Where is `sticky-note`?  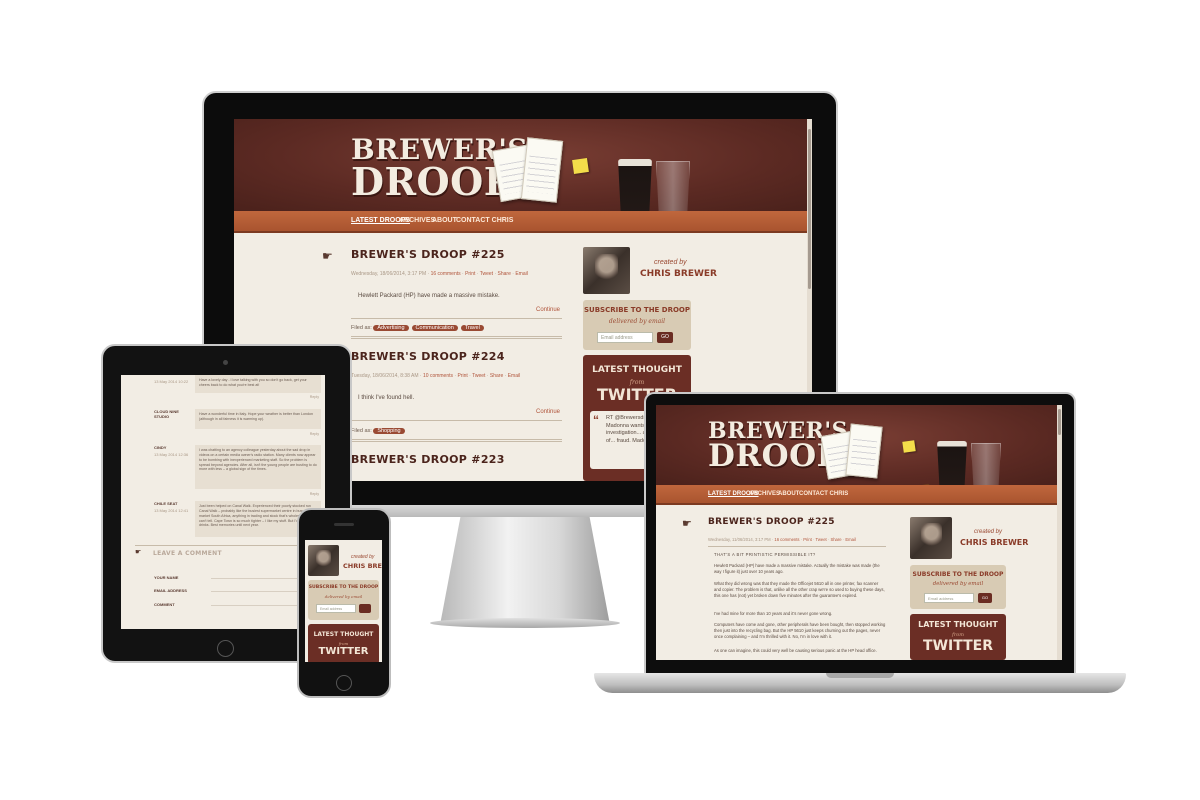 sticky-note is located at coordinates (909, 446).